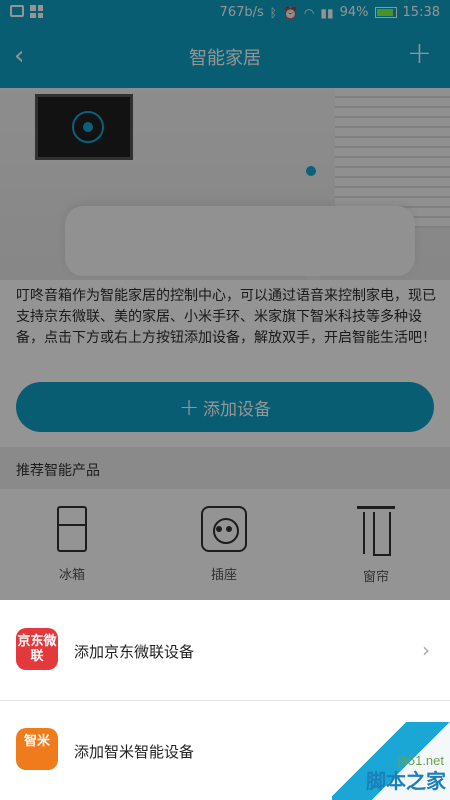 Image resolution: width=450 pixels, height=800 pixels. Describe the element at coordinates (134, 752) in the screenshot. I see `option-label: 添加智米智能设备` at that location.